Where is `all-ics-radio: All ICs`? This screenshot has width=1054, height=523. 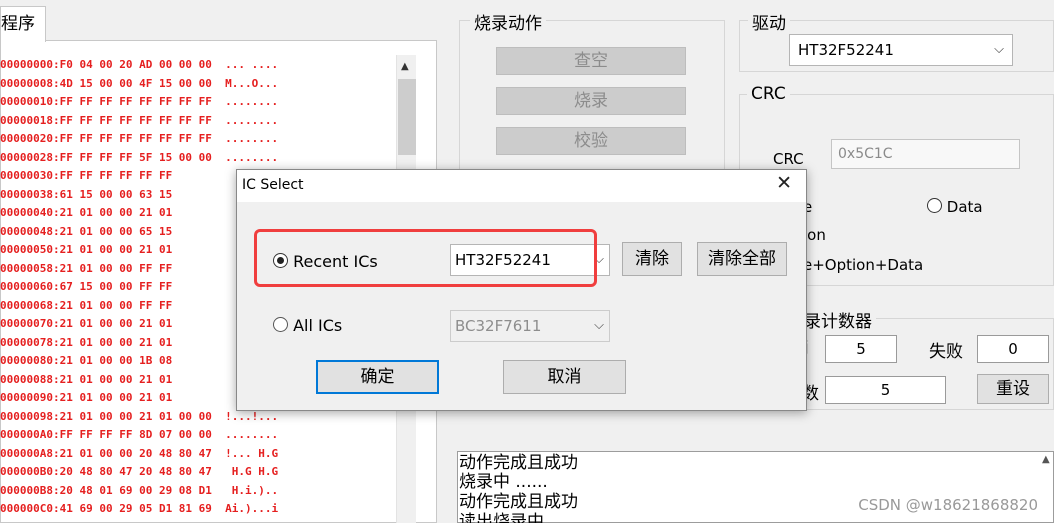
all-ics-radio: All ICs is located at coordinates (307, 325).